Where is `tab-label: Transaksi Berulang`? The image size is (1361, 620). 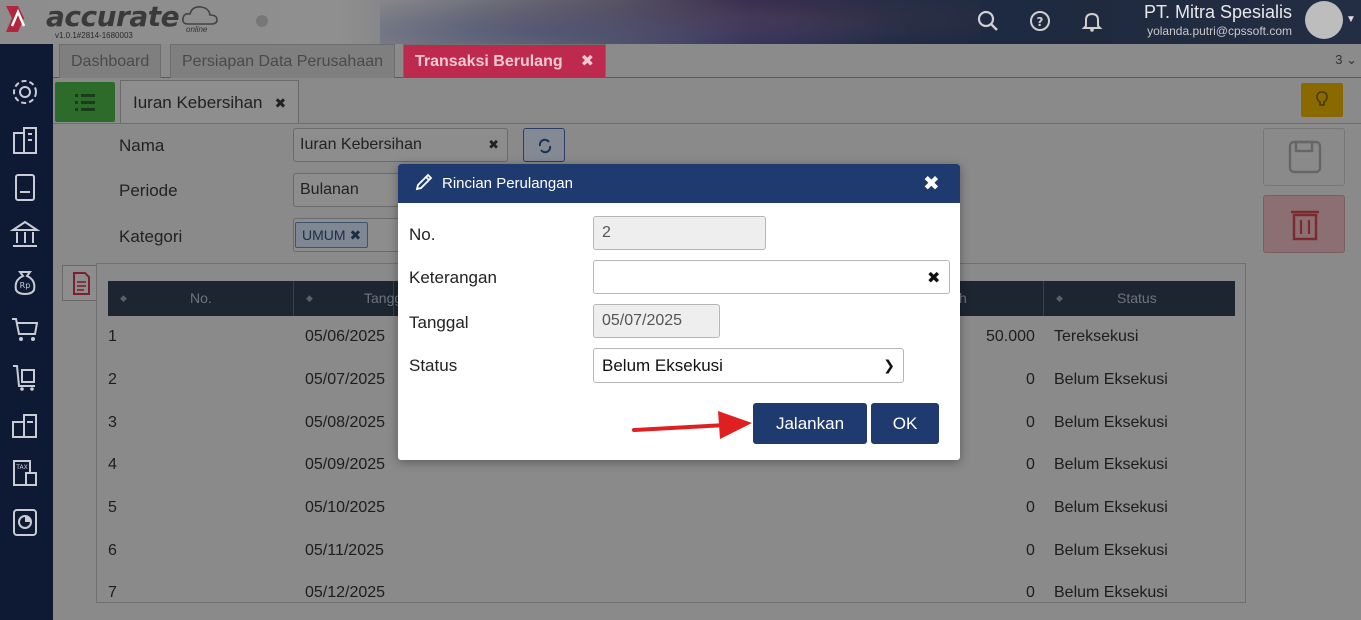 tab-label: Transaksi Berulang is located at coordinates (489, 61).